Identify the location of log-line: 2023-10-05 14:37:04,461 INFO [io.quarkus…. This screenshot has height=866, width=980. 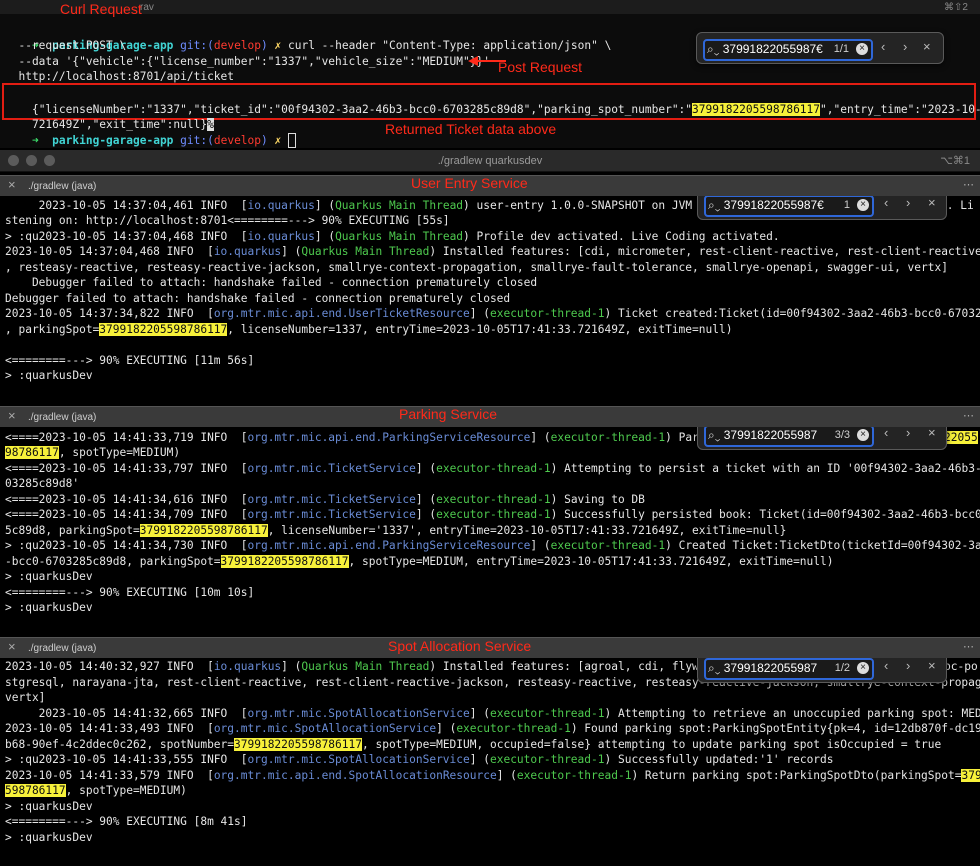
(369, 205).